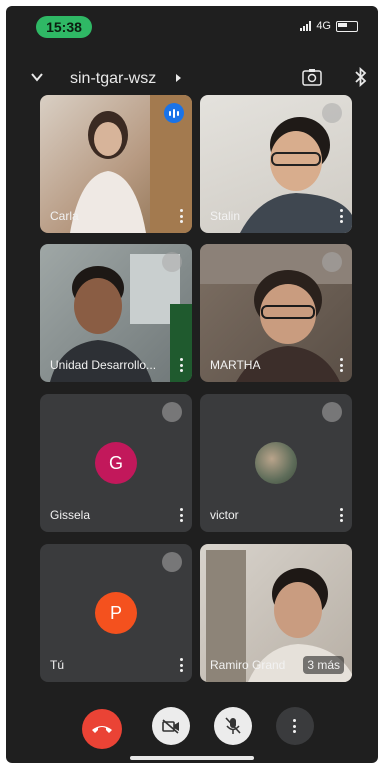 The width and height of the screenshot is (384, 769). I want to click on avatar: P, so click(116, 613).